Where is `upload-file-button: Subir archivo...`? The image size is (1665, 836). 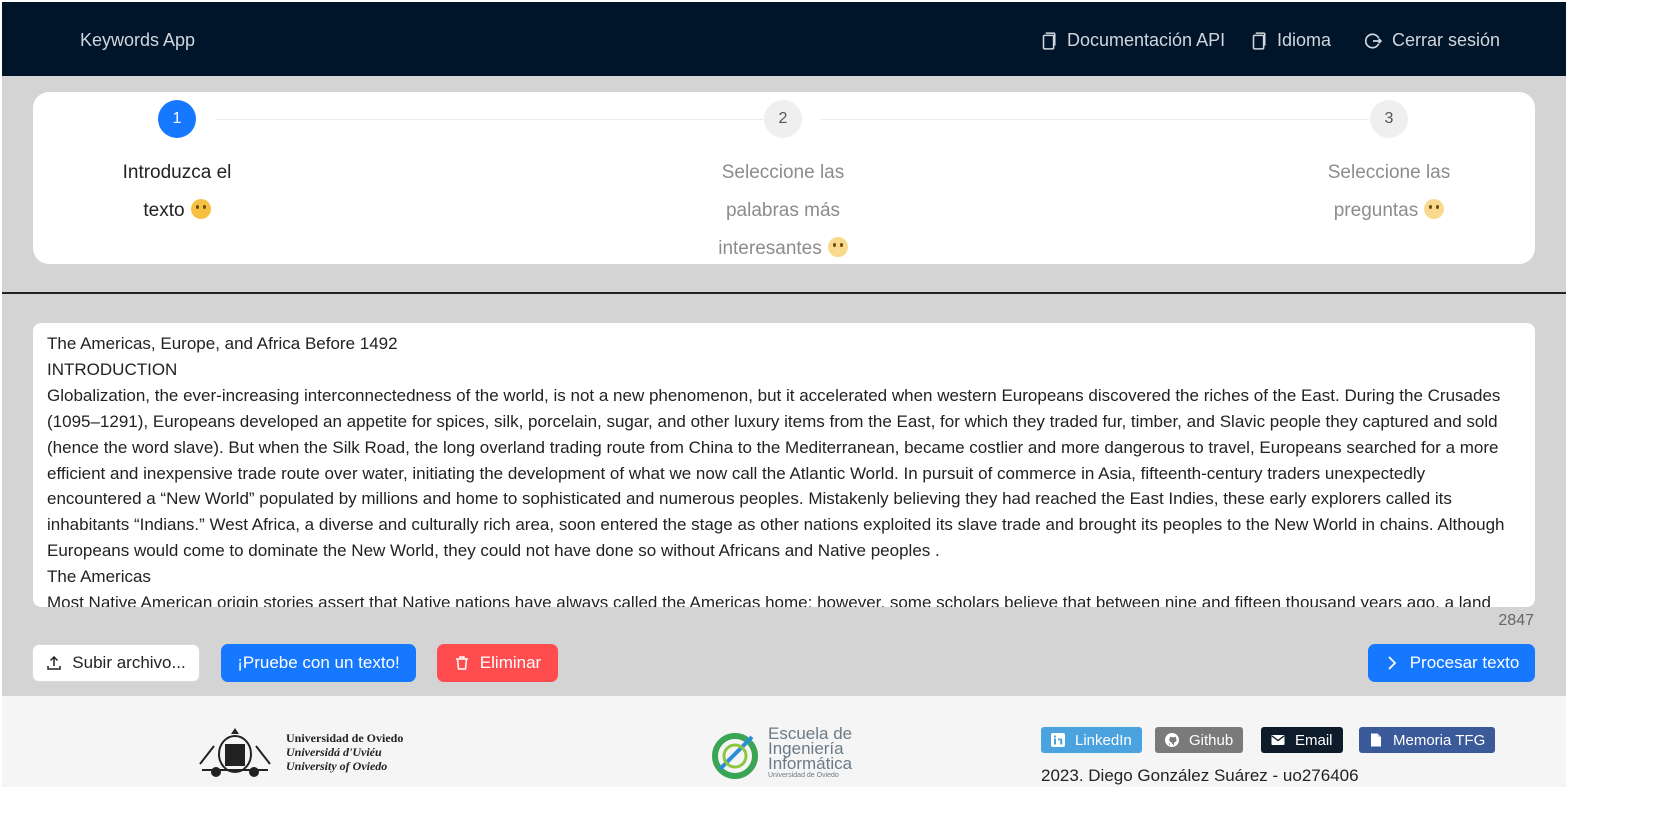
upload-file-button: Subir archivo... is located at coordinates (116, 663).